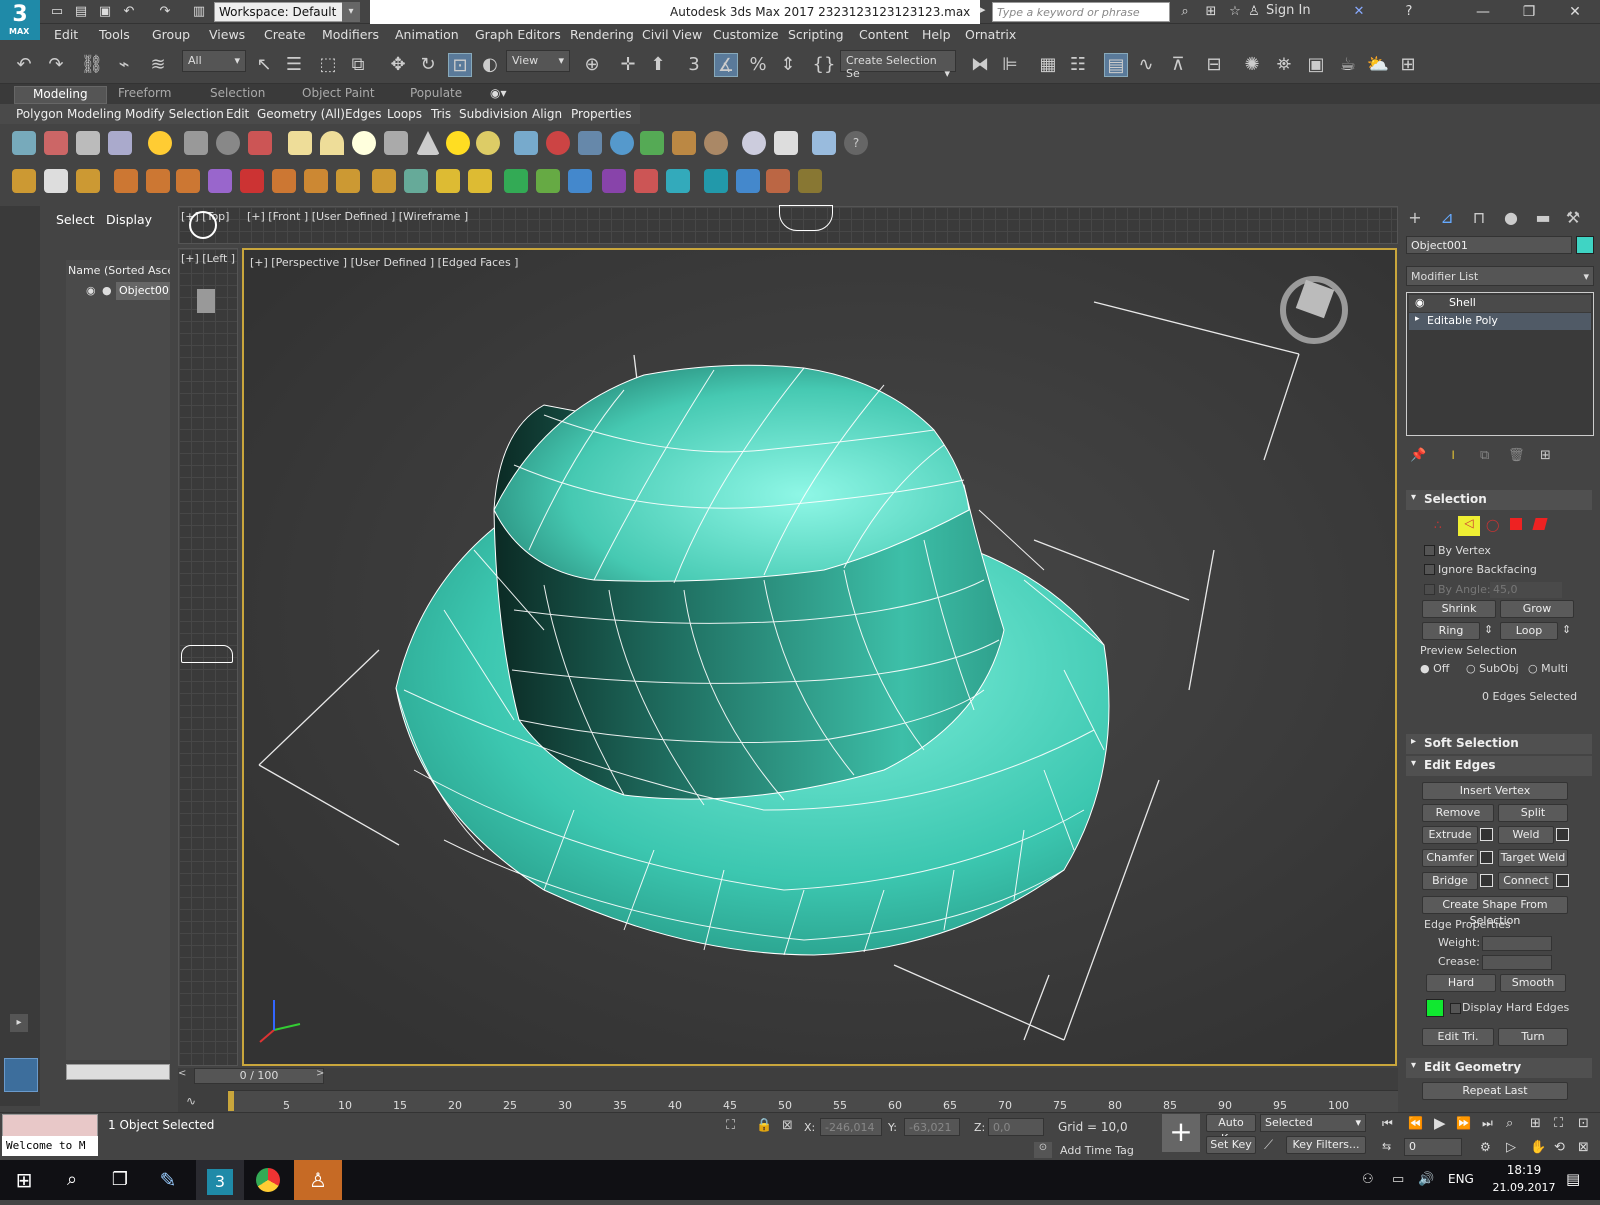  I want to click on panel-align: Align, so click(547, 114).